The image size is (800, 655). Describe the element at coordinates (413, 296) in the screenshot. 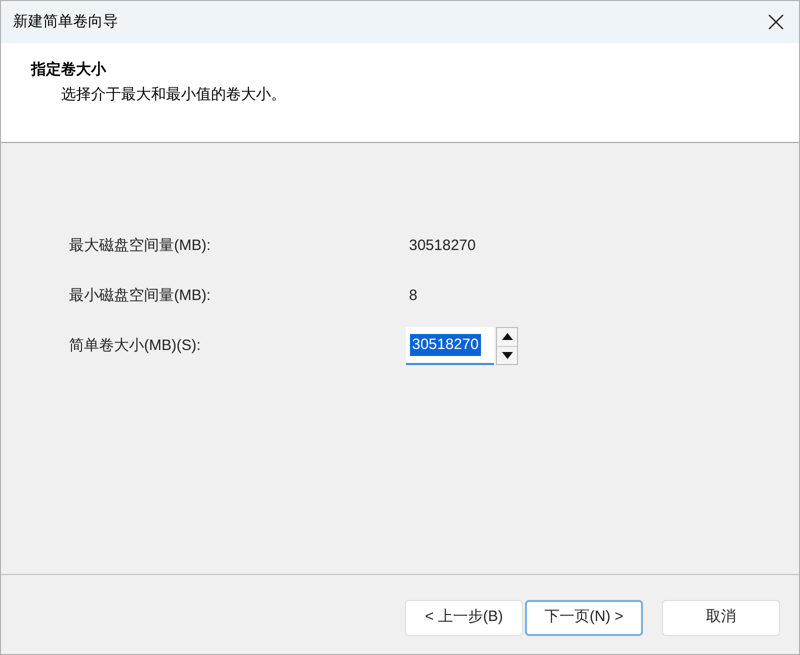

I see `field-value: 8` at that location.